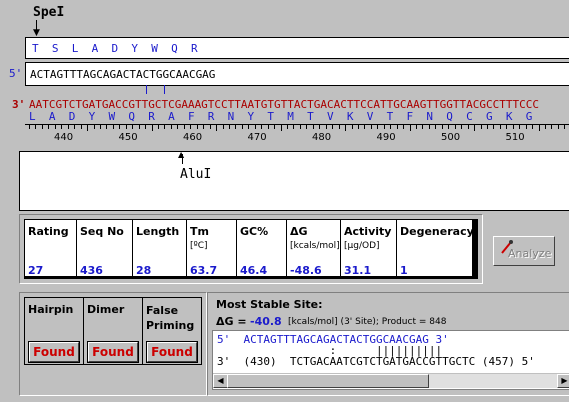 Image resolution: width=569 pixels, height=402 pixels. I want to click on stable-site-title: Most Stable Site:, so click(269, 304).